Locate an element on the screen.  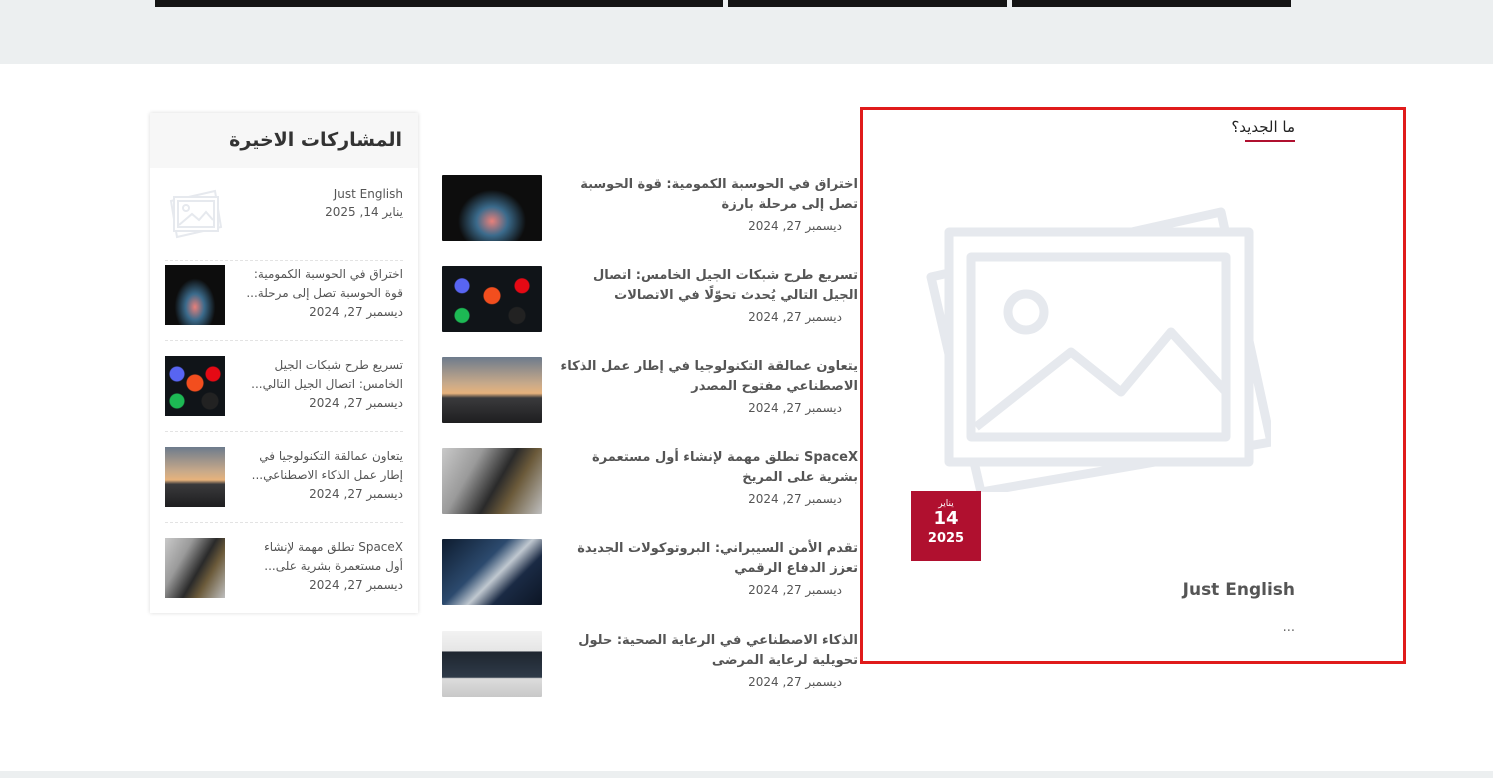
date-badge: يناير 14 2025 is located at coordinates (946, 526).